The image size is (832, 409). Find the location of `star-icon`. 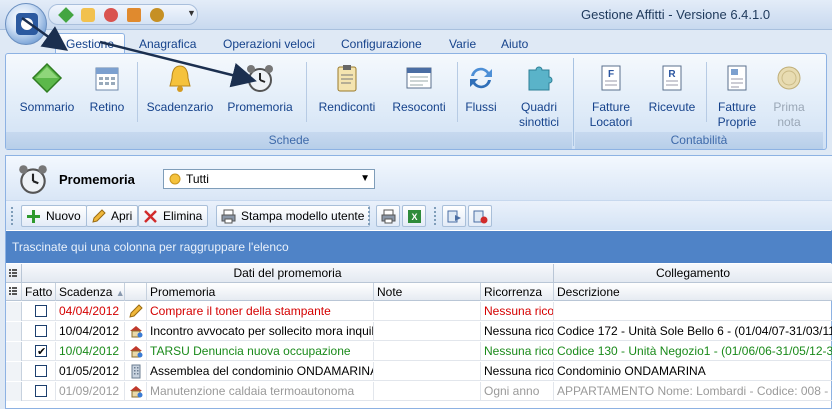

star-icon is located at coordinates (175, 179).